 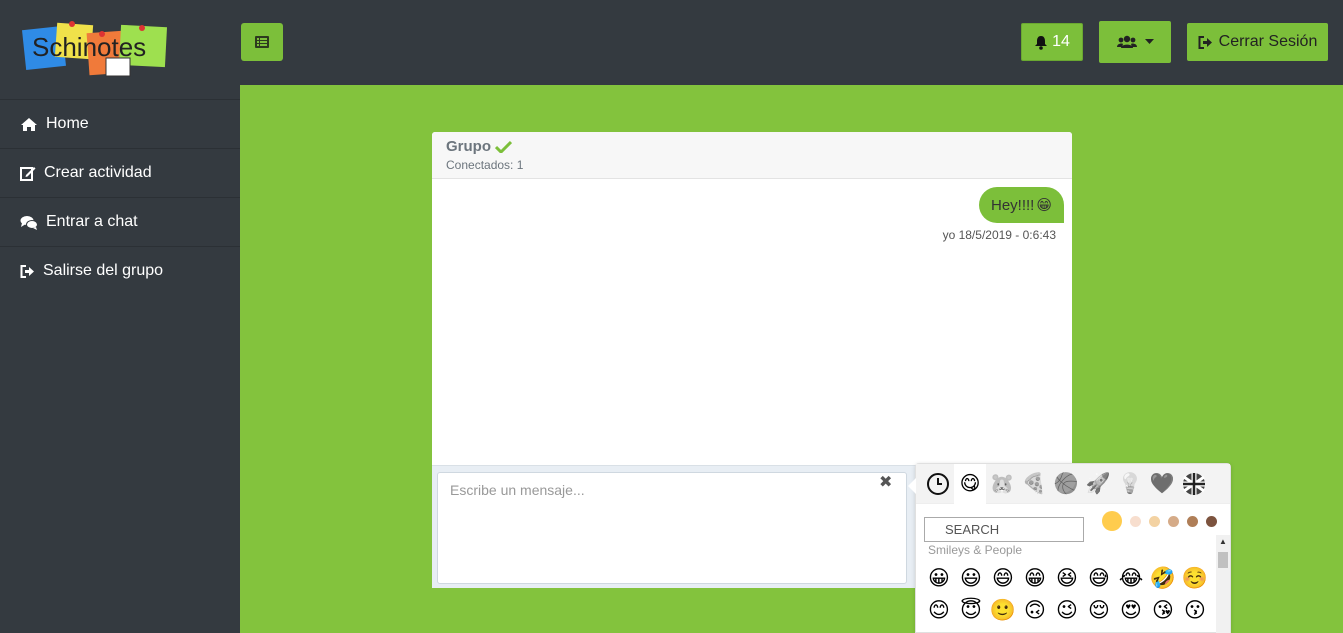 I want to click on skin-tone-default, so click(x=1112, y=521).